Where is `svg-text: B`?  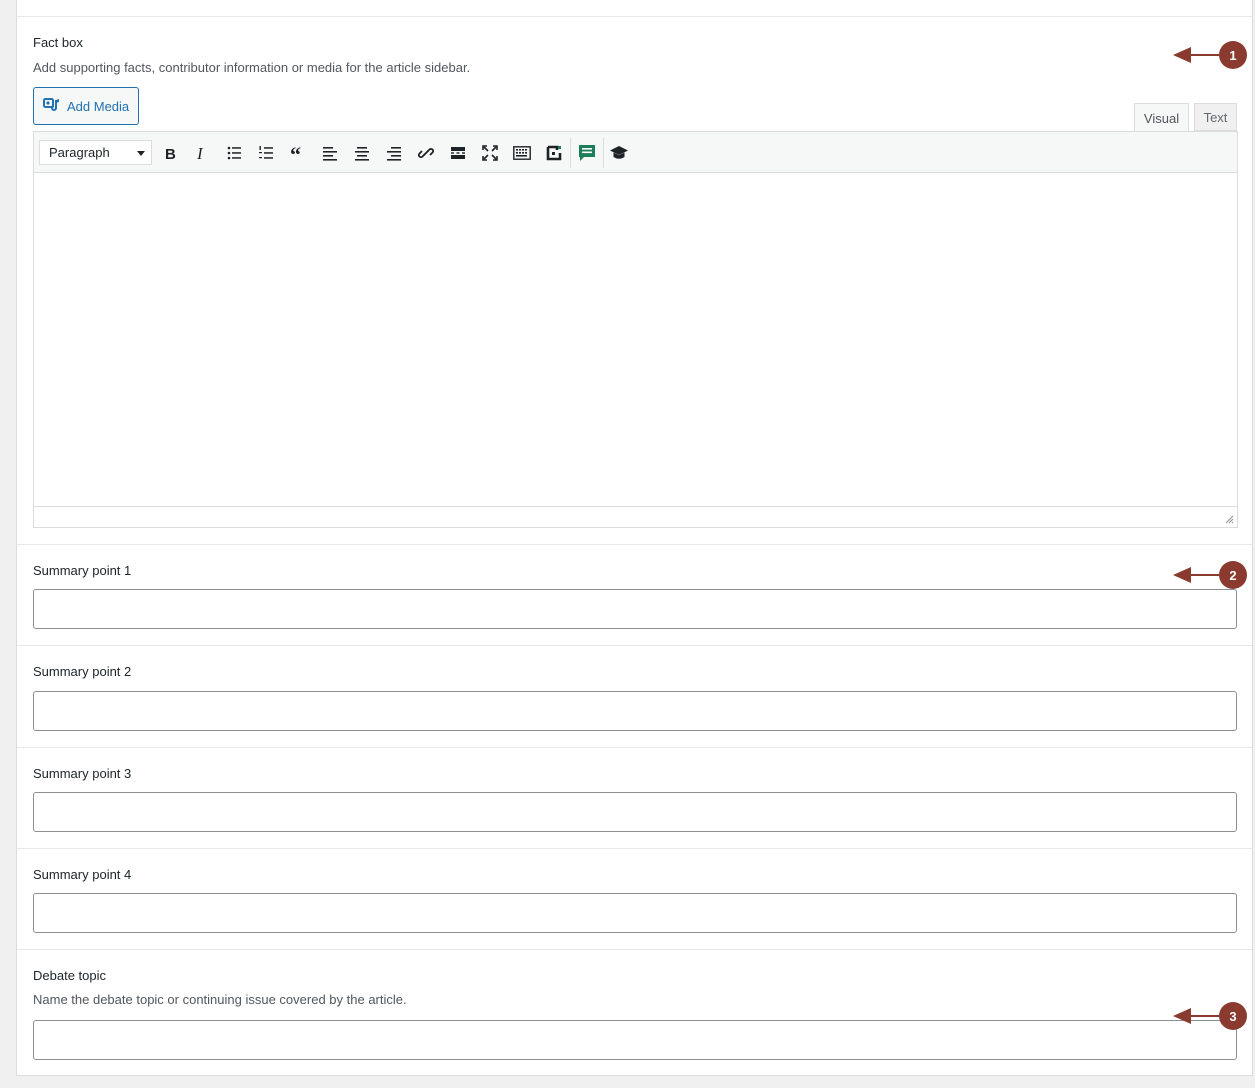 svg-text: B is located at coordinates (170, 153).